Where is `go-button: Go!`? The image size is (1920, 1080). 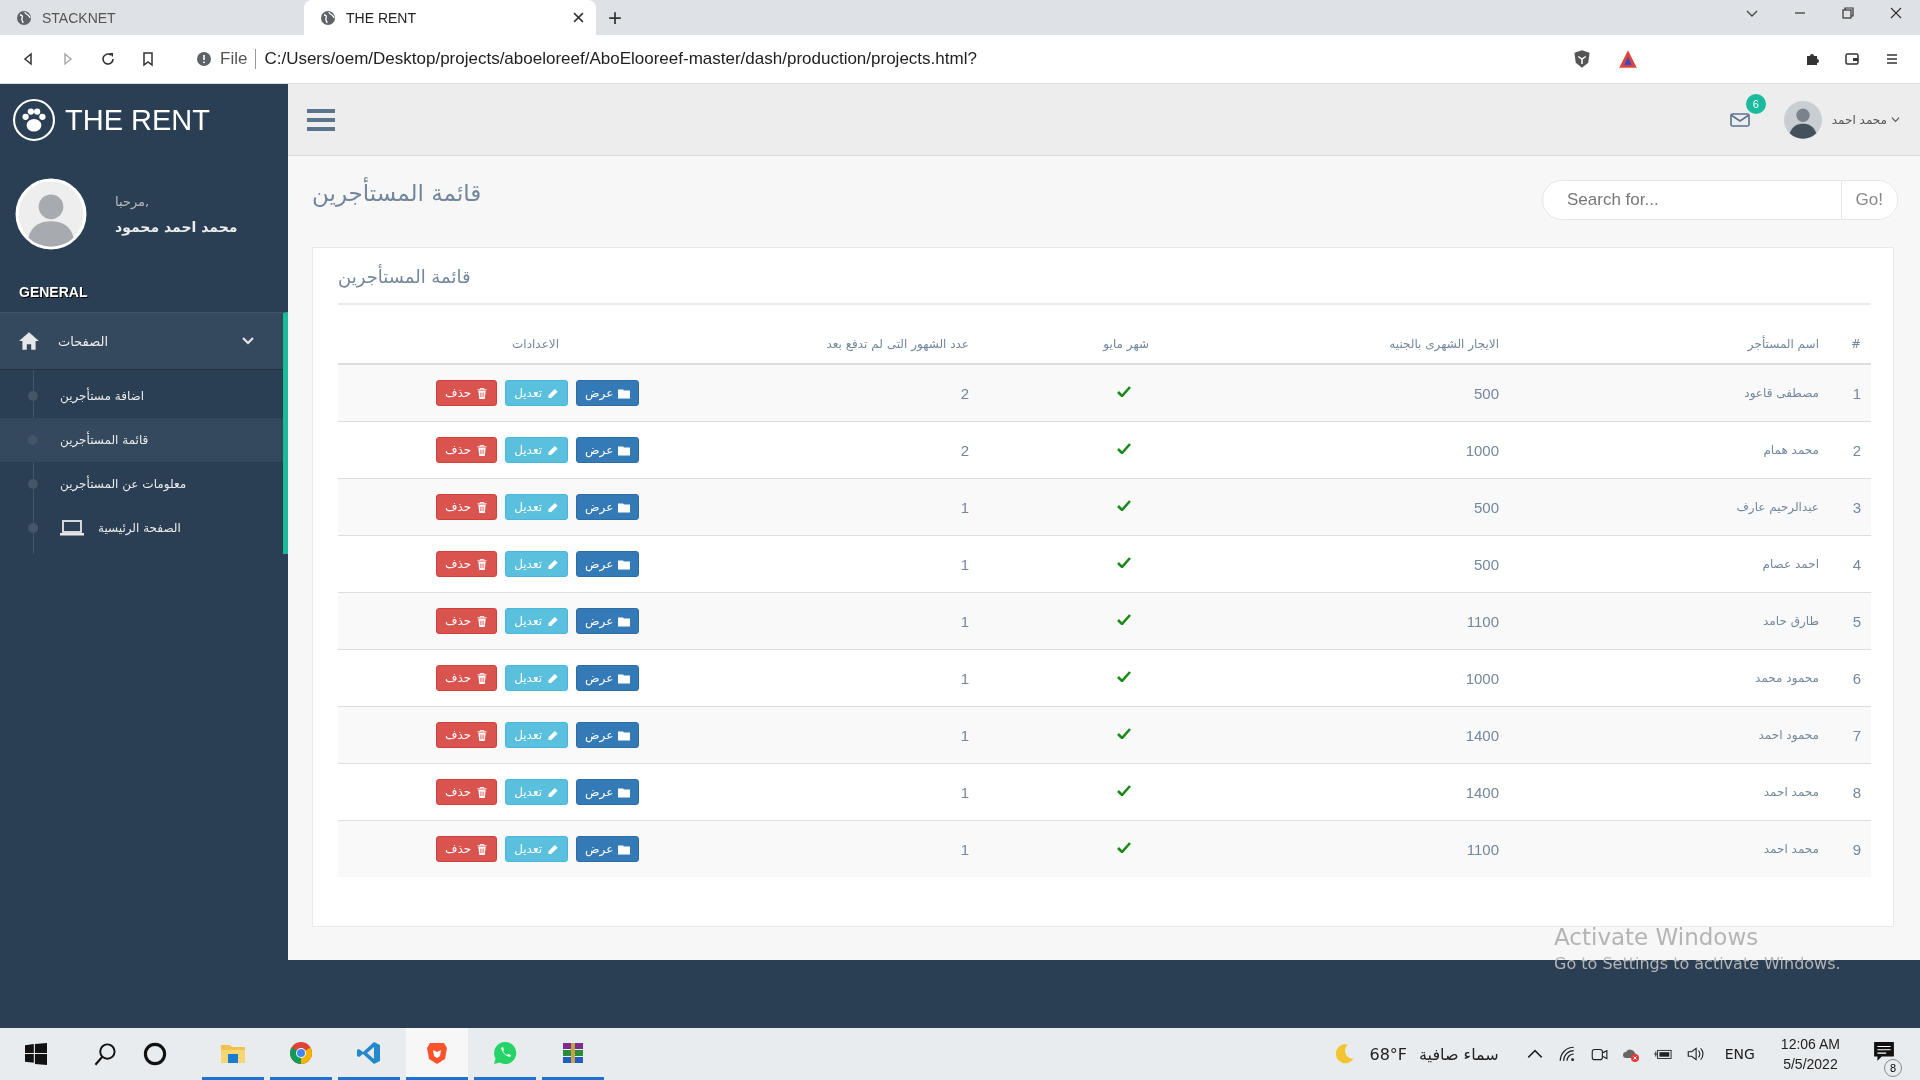 go-button: Go! is located at coordinates (1868, 200).